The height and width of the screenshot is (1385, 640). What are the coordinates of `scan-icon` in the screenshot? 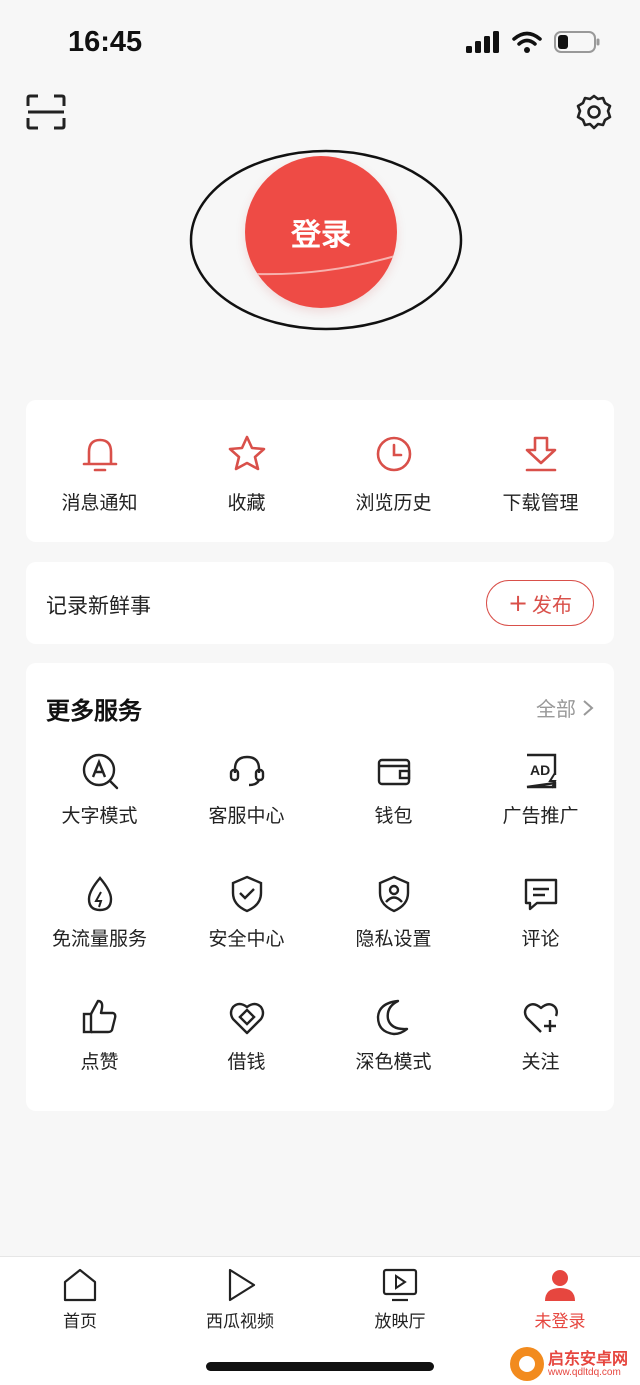 It's located at (46, 112).